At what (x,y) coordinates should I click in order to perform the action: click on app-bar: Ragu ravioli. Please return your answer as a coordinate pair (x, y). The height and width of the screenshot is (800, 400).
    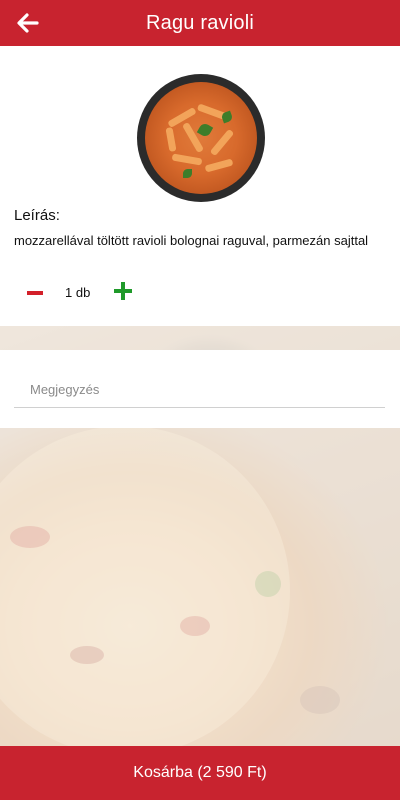
    Looking at the image, I should click on (200, 23).